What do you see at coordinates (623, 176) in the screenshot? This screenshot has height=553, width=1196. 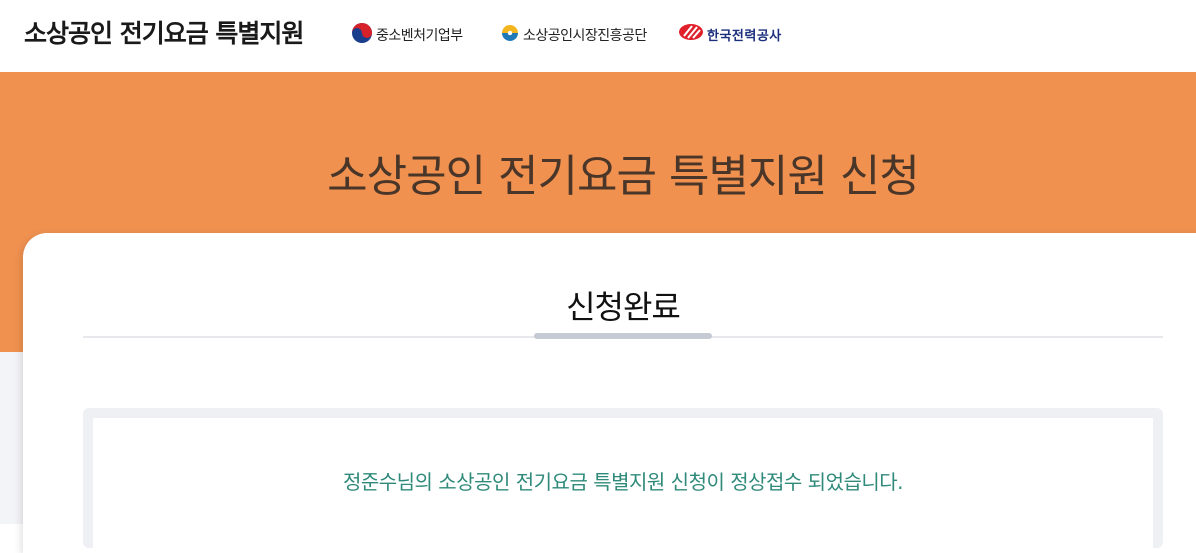 I see `banner-title: 소상공인 전기요금 특별지원 신청` at bounding box center [623, 176].